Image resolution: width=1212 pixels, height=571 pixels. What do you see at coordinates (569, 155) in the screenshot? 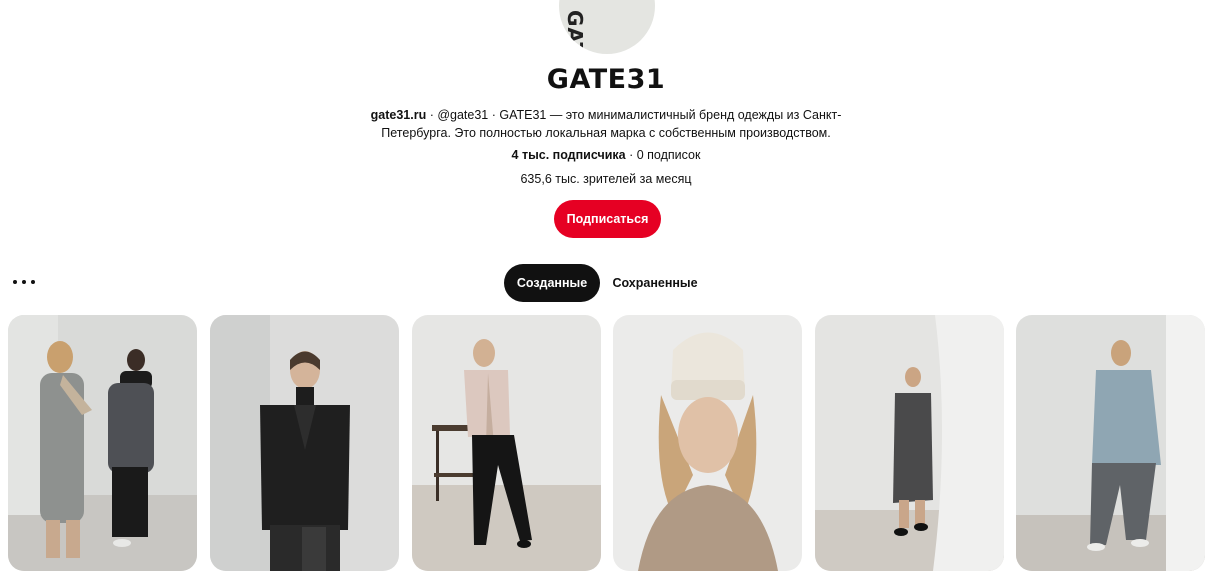
I see `followers-count: 4 тыс. подписчика` at bounding box center [569, 155].